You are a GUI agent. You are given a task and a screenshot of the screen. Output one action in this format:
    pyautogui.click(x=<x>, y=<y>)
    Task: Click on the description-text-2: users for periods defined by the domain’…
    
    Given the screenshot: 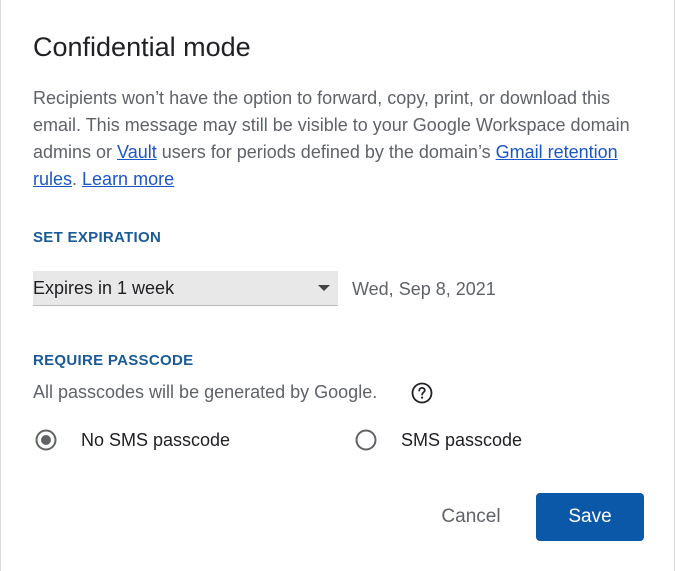 What is the action you would take?
    pyautogui.click(x=326, y=152)
    